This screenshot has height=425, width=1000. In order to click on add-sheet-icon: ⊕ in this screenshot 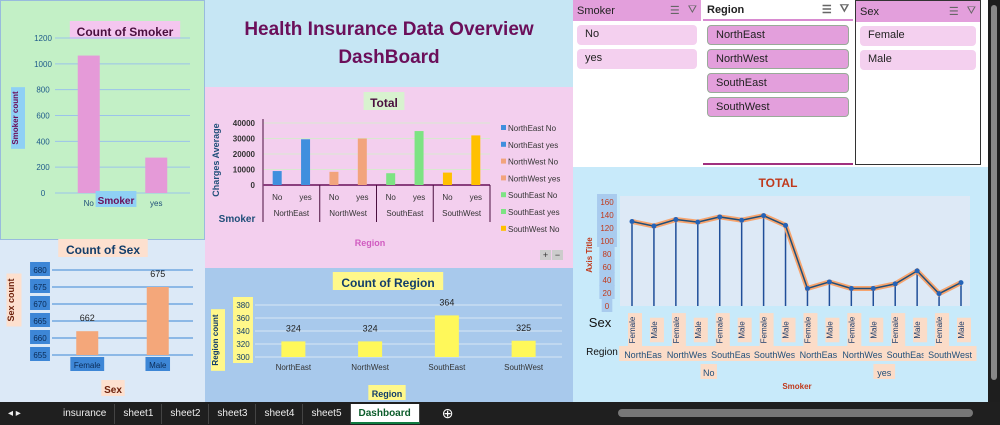, I will do `click(448, 413)`.